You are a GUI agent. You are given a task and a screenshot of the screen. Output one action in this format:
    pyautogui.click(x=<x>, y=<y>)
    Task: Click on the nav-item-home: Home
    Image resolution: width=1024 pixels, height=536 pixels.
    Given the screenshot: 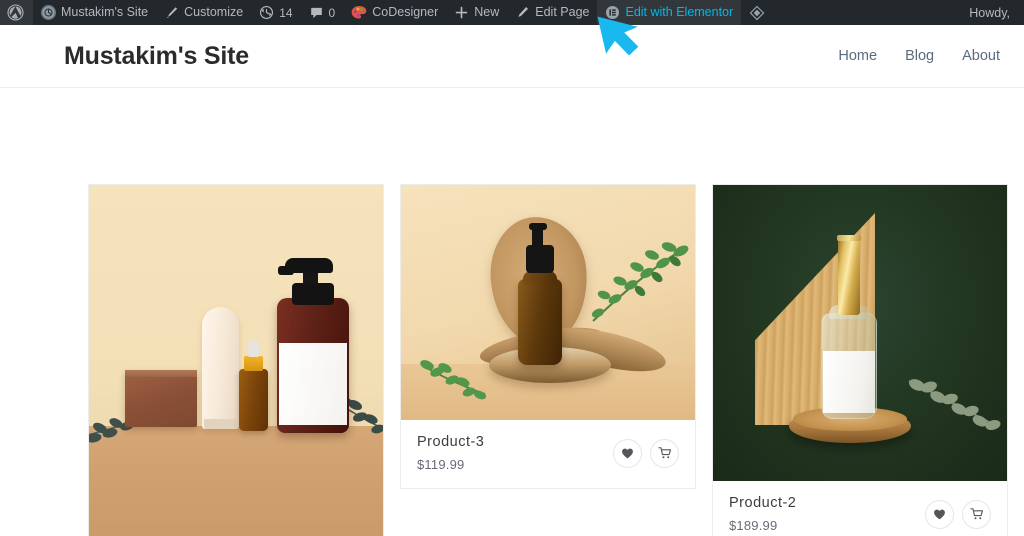 What is the action you would take?
    pyautogui.click(x=857, y=56)
    